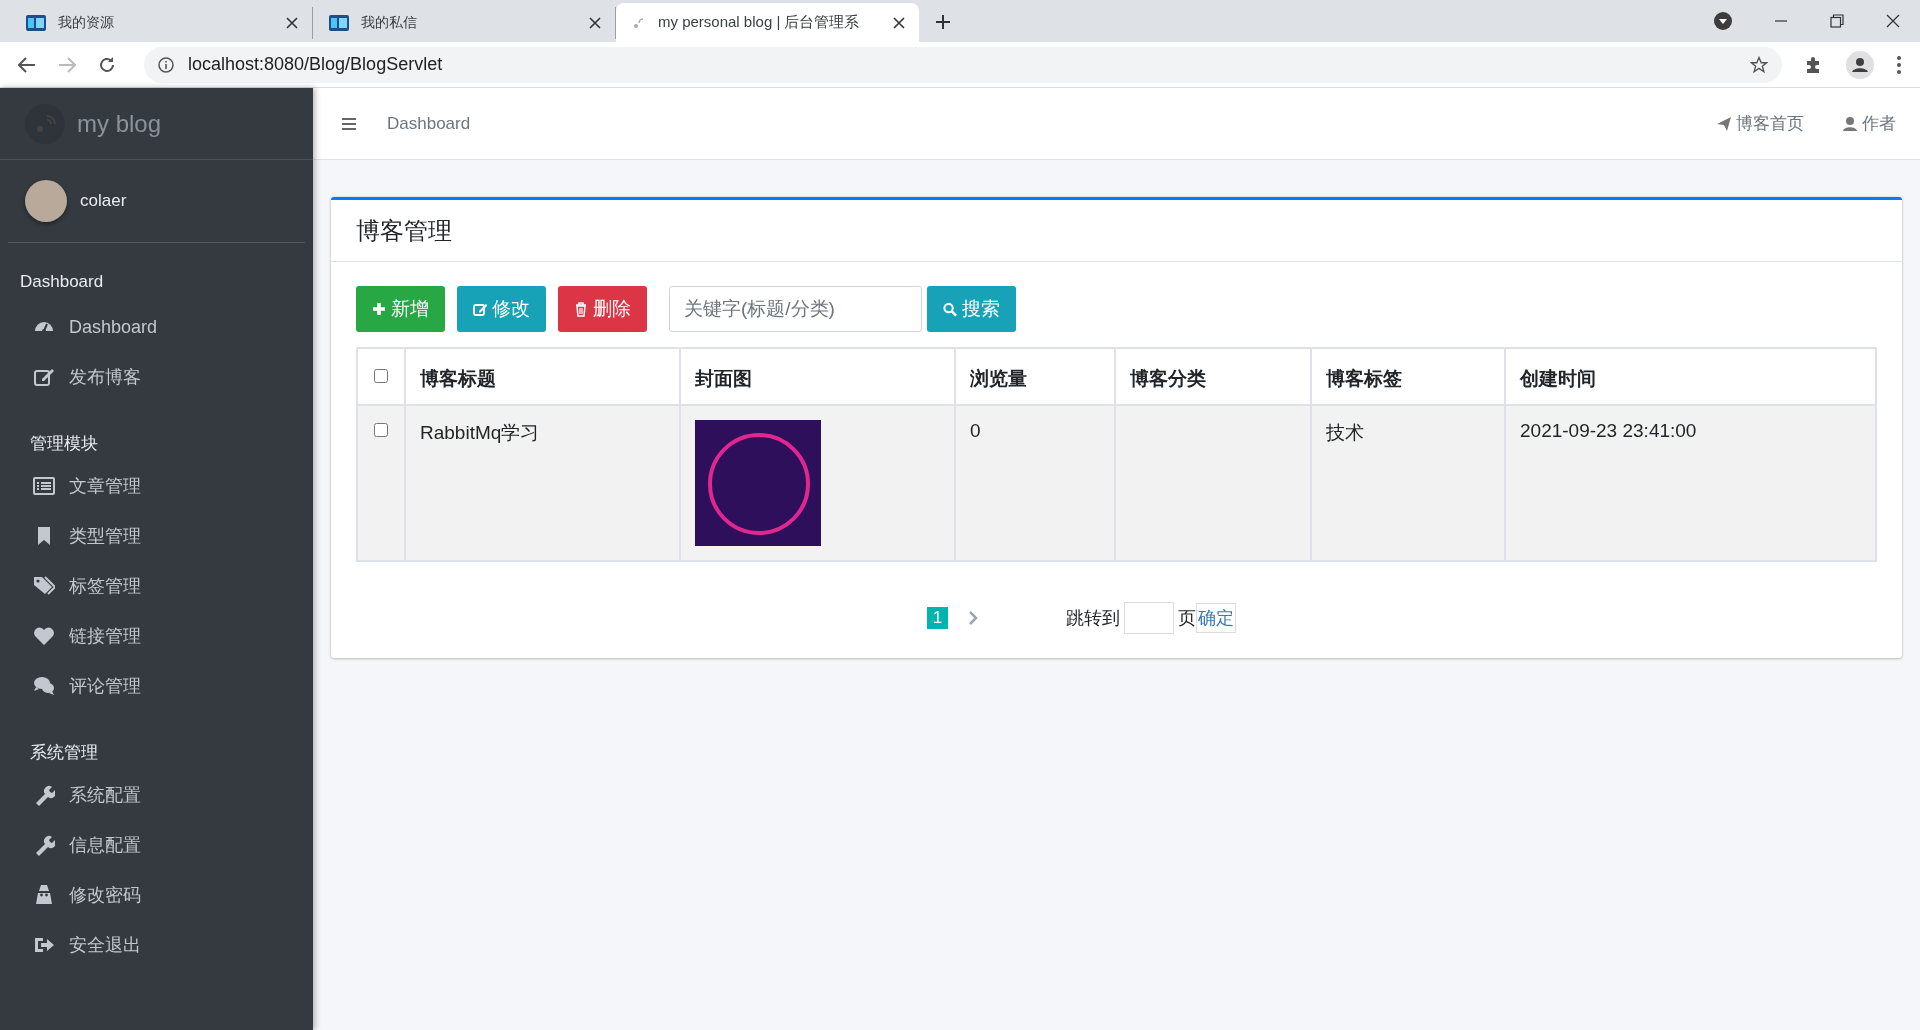  I want to click on search-field: 关键字(标题/分类), so click(795, 309).